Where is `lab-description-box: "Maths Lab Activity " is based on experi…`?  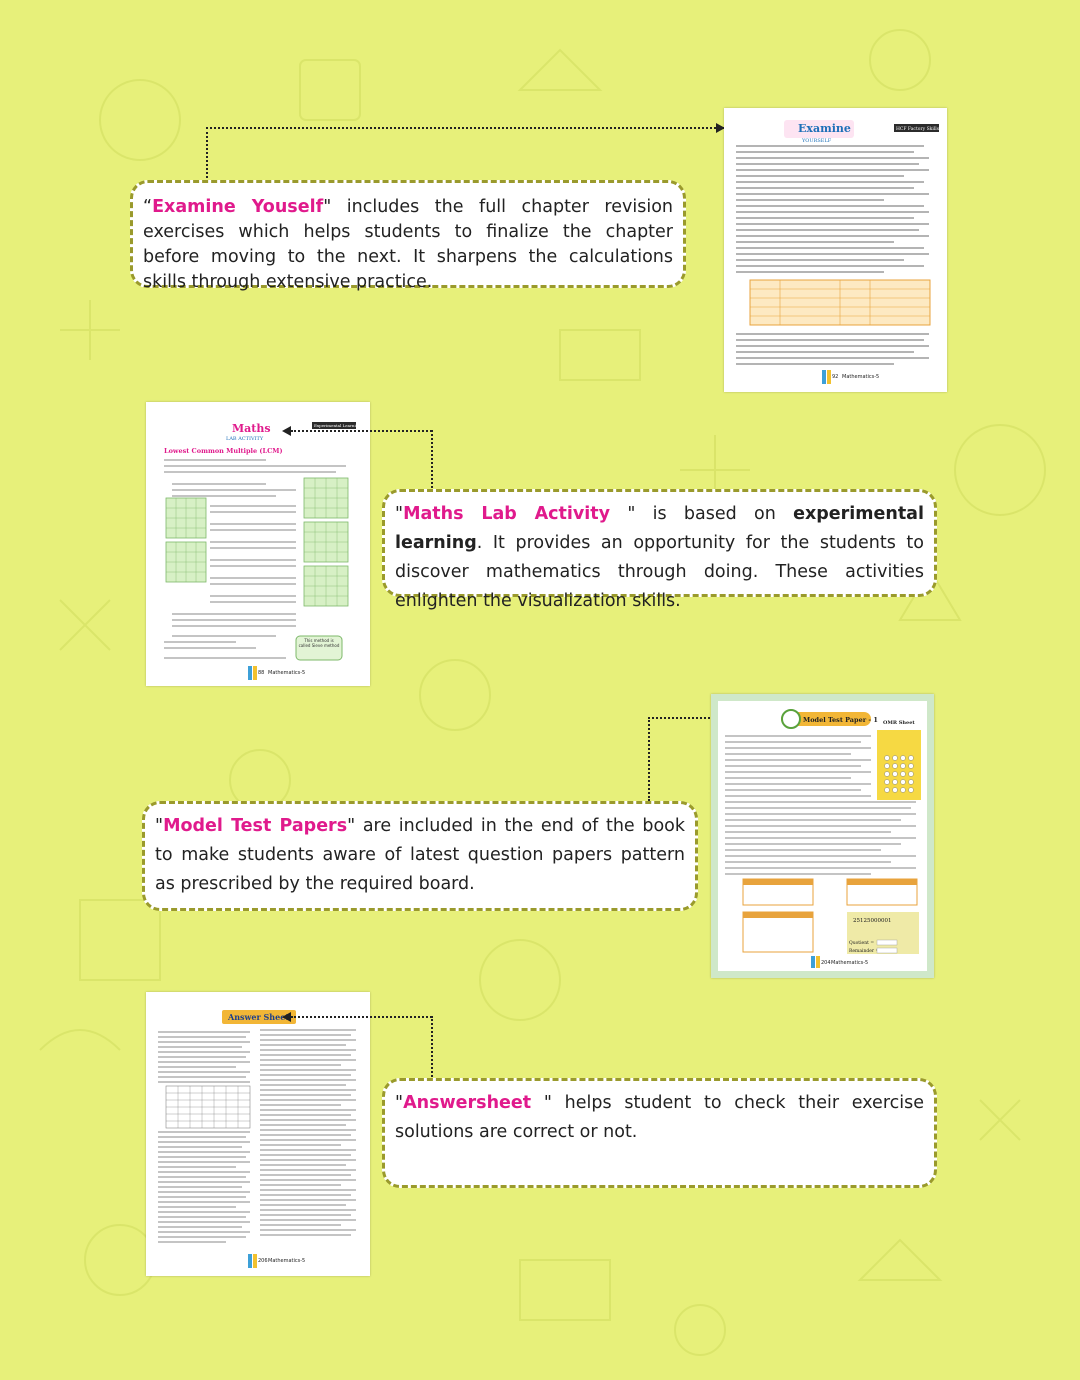
lab-description-box: "Maths Lab Activity " is based on experi… is located at coordinates (659, 550).